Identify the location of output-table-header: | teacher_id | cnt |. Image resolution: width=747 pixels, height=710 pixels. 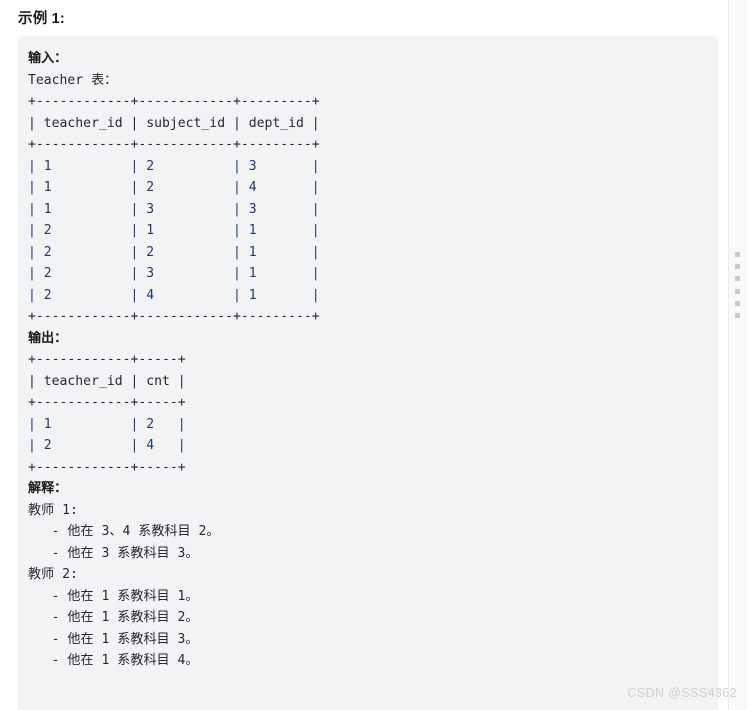
(107, 381).